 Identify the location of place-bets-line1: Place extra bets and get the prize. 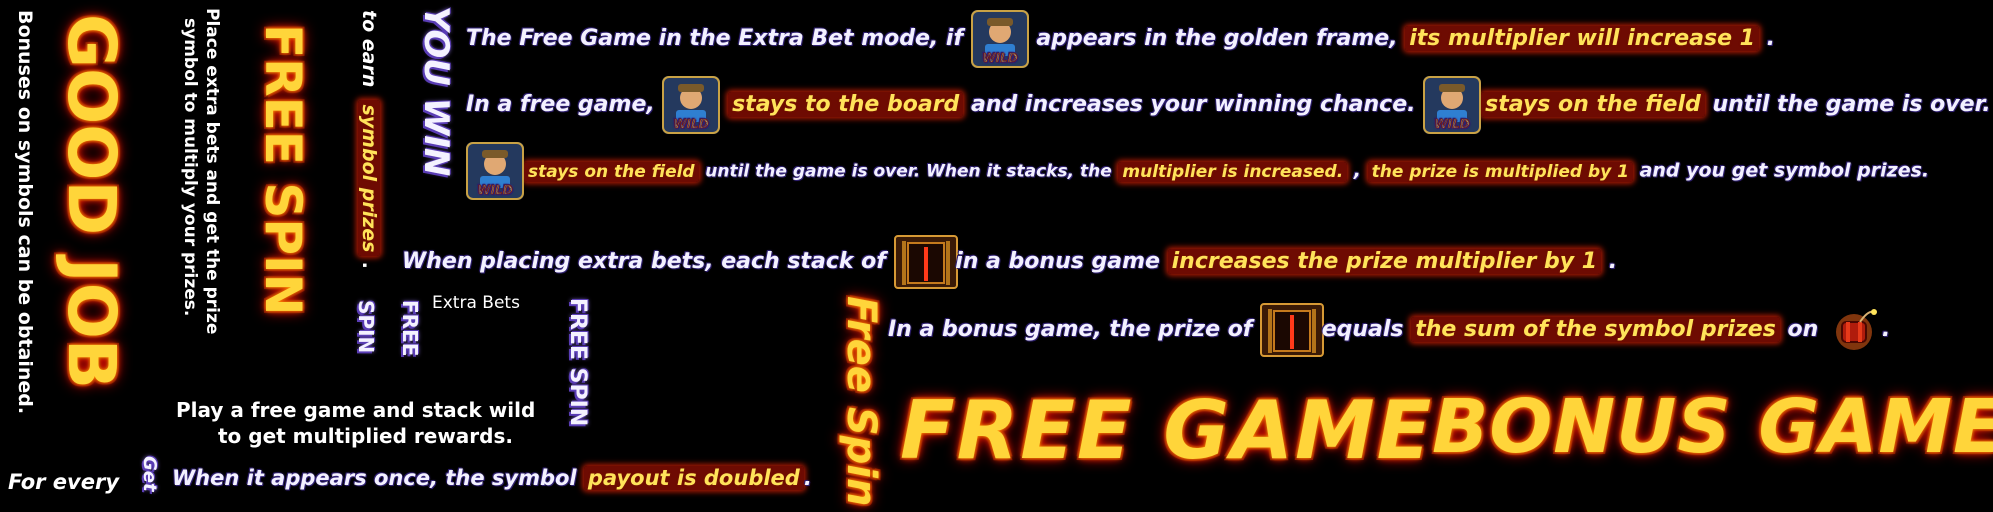
(212, 171).